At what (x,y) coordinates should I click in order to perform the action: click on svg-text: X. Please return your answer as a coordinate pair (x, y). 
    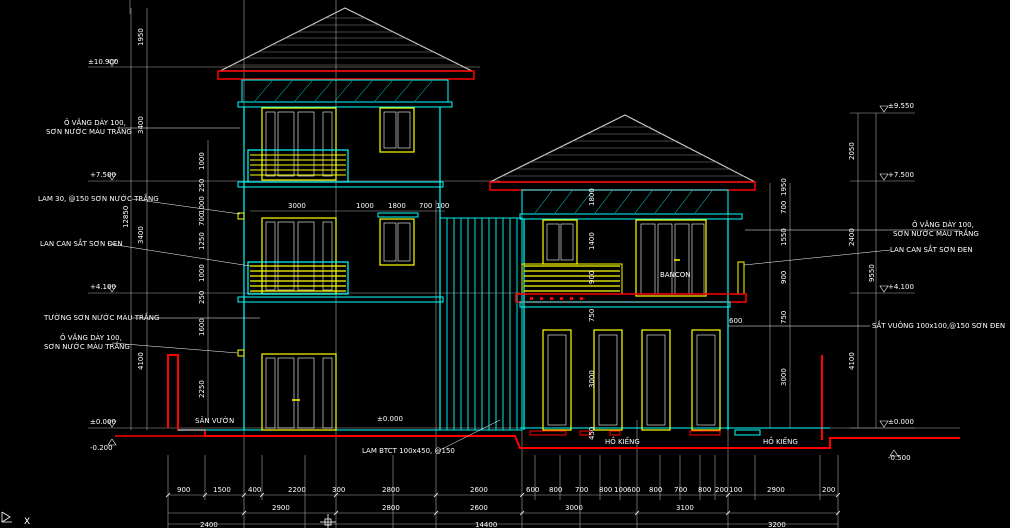
    Looking at the image, I should click on (27, 522).